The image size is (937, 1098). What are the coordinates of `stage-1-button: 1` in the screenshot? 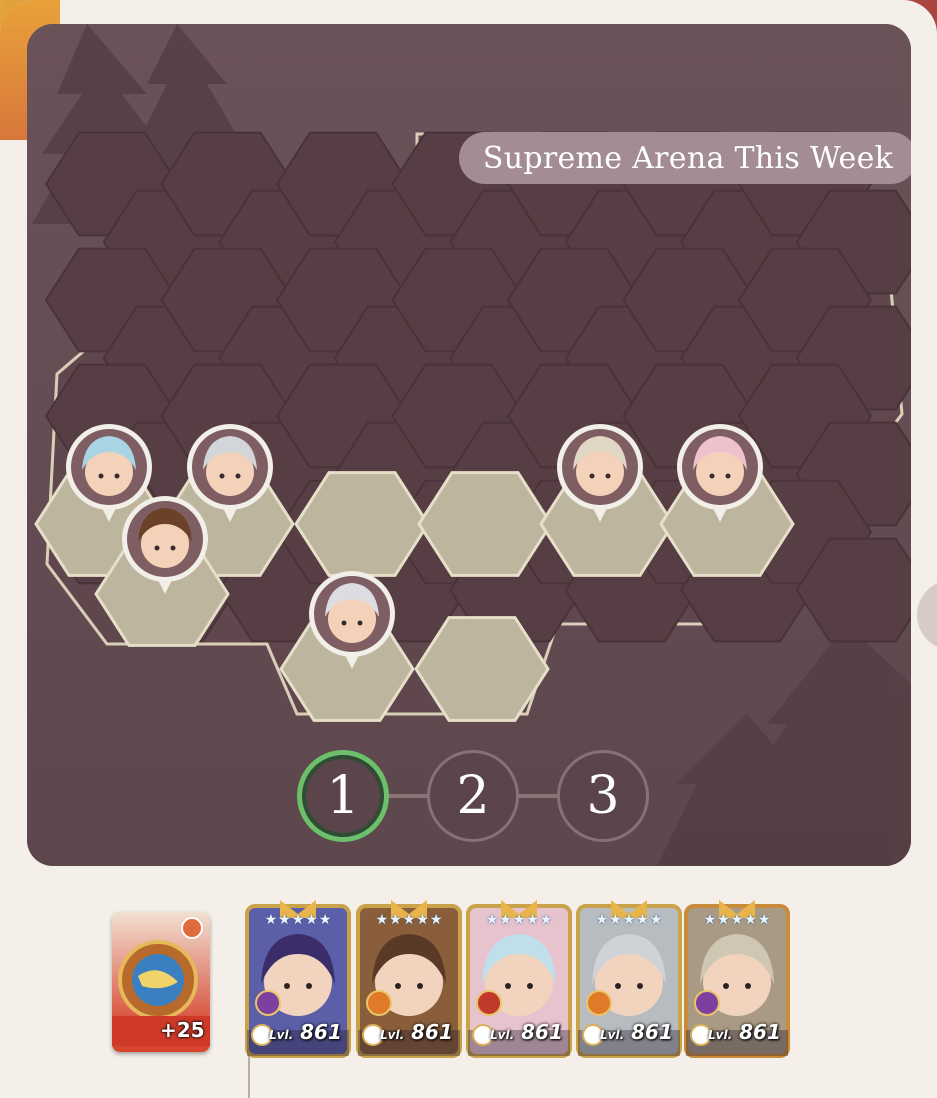 It's located at (343, 796).